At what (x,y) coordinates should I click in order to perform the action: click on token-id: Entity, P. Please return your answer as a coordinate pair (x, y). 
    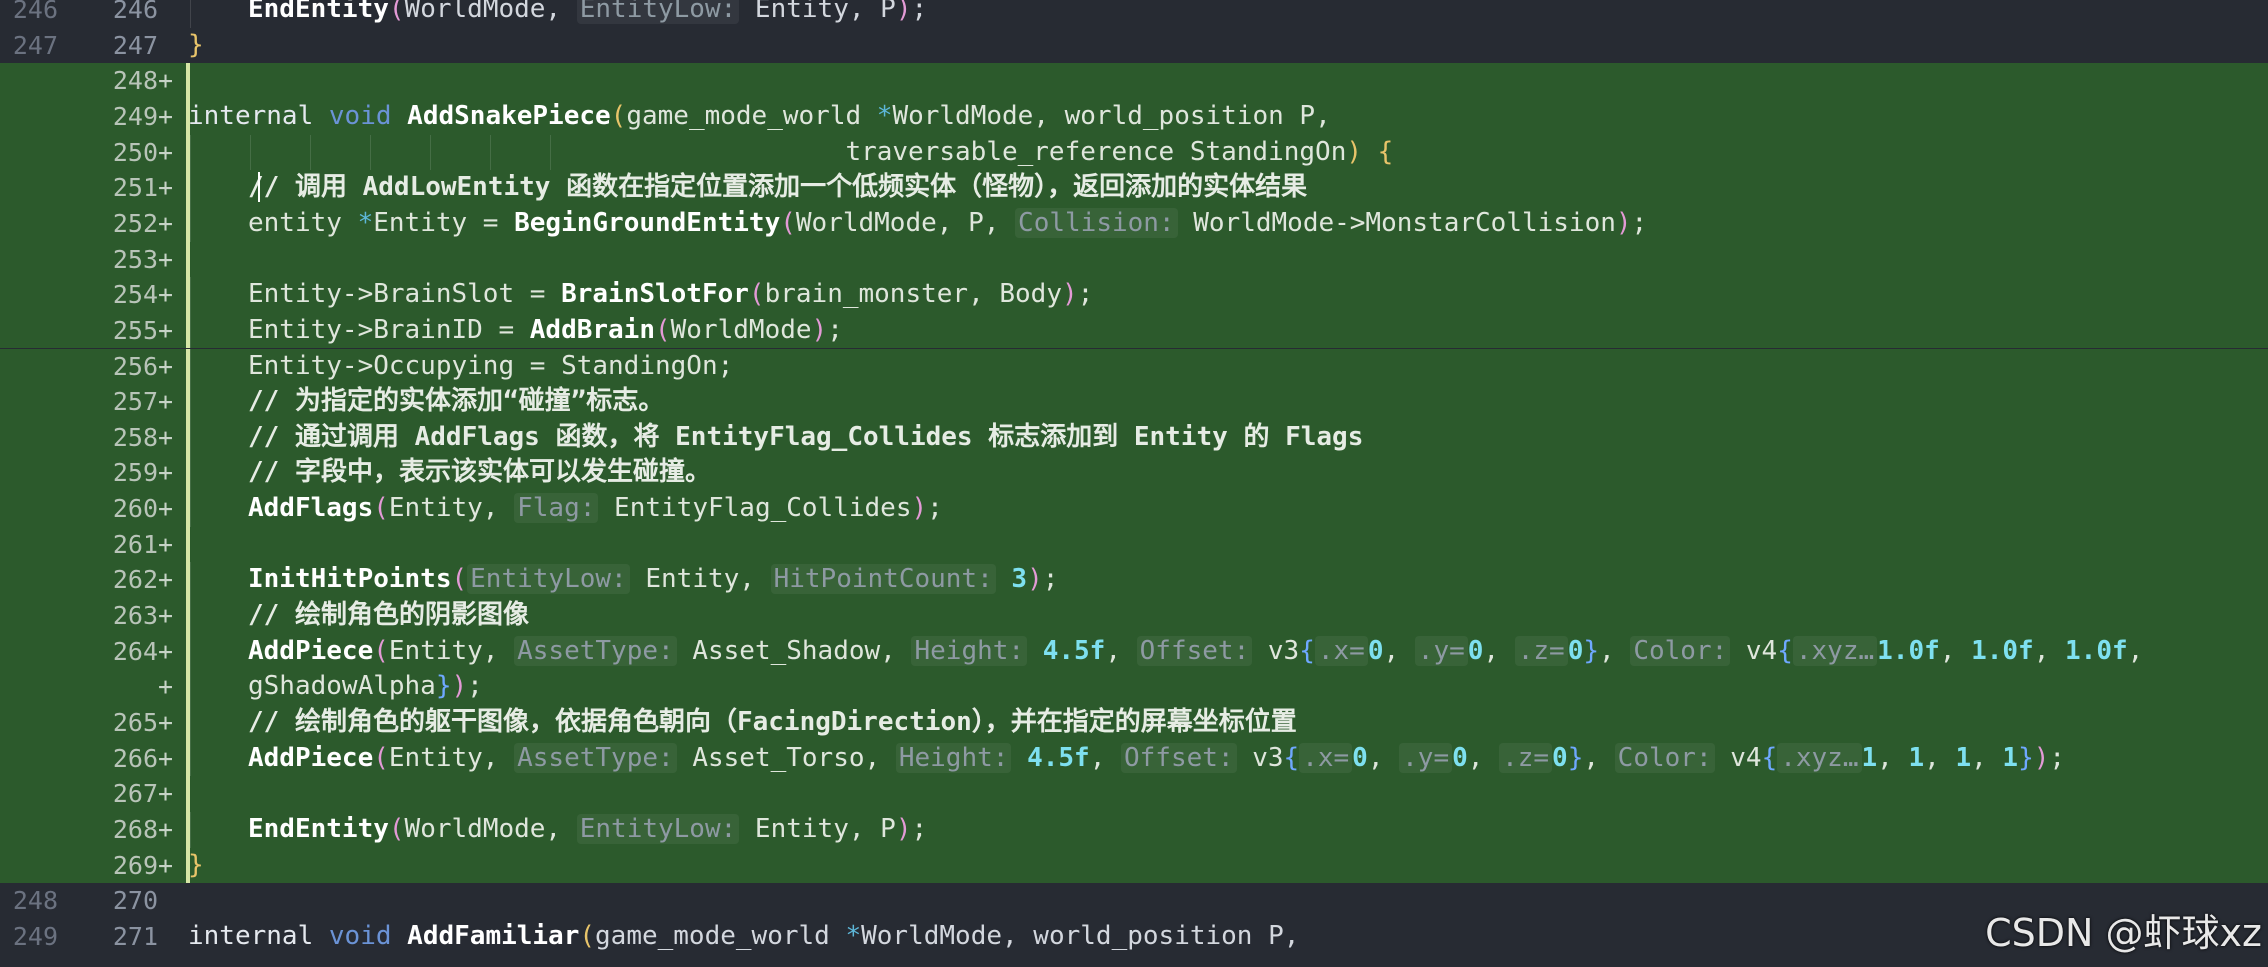
    Looking at the image, I should click on (817, 12).